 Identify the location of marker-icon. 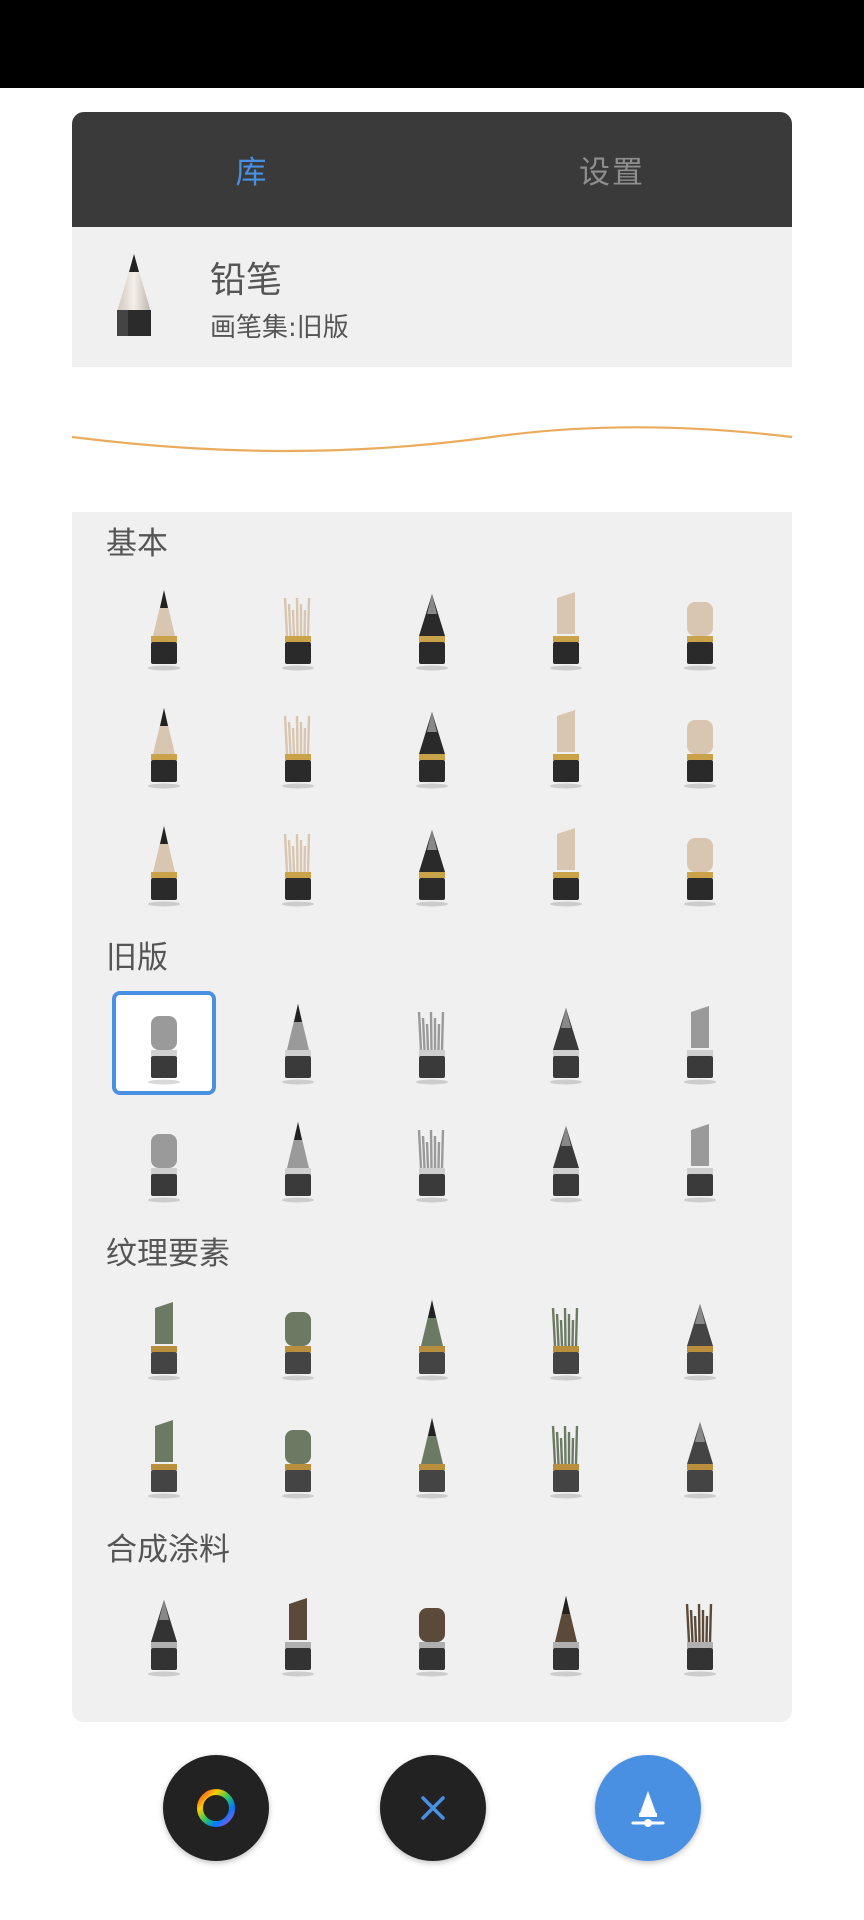
(432, 1048).